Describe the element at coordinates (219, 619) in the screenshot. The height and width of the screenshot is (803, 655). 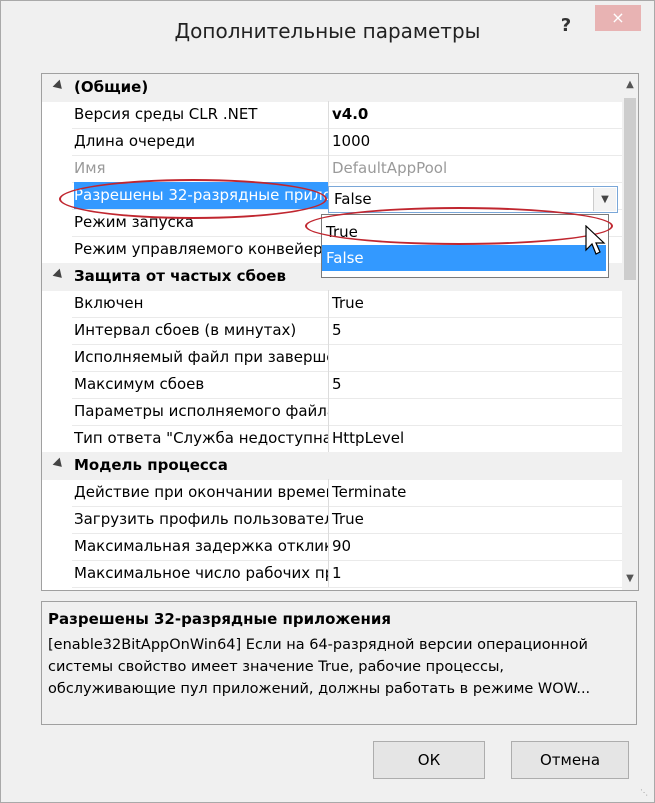
I see `description-title: Разрешены 32-разрядные приложения` at that location.